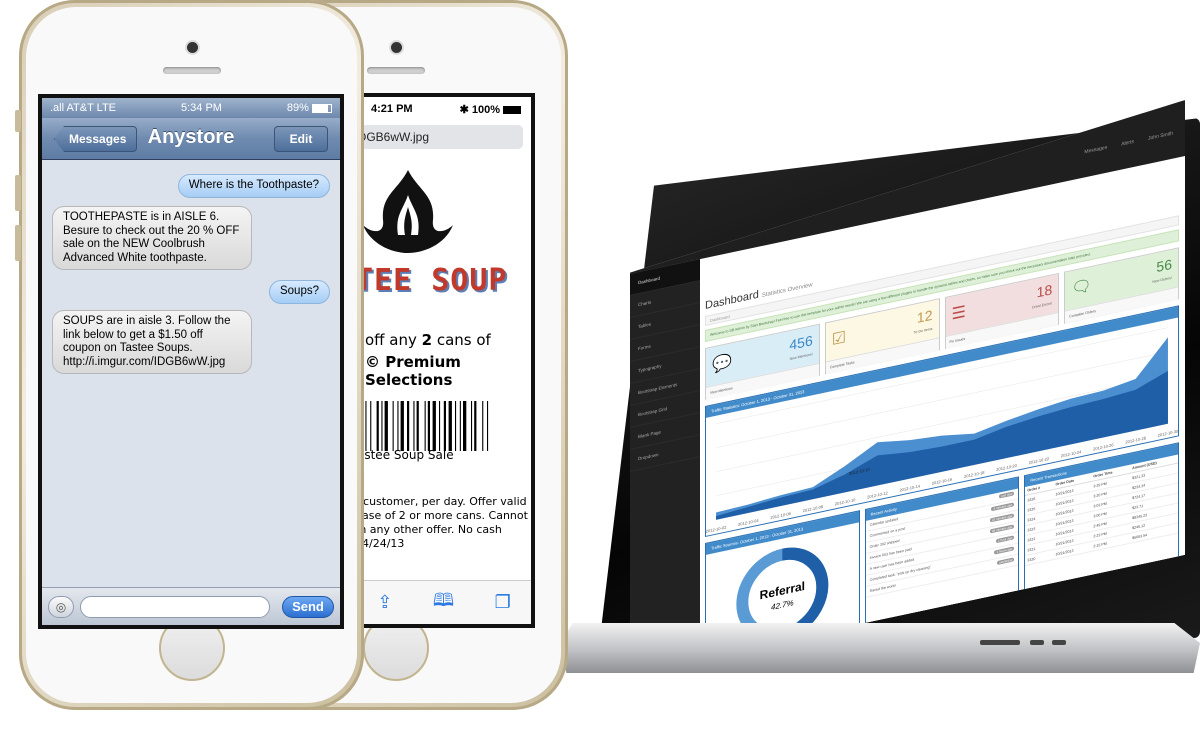 This screenshot has width=1200, height=740. What do you see at coordinates (882, 588) in the screenshot?
I see `activity-text: Saved the world` at bounding box center [882, 588].